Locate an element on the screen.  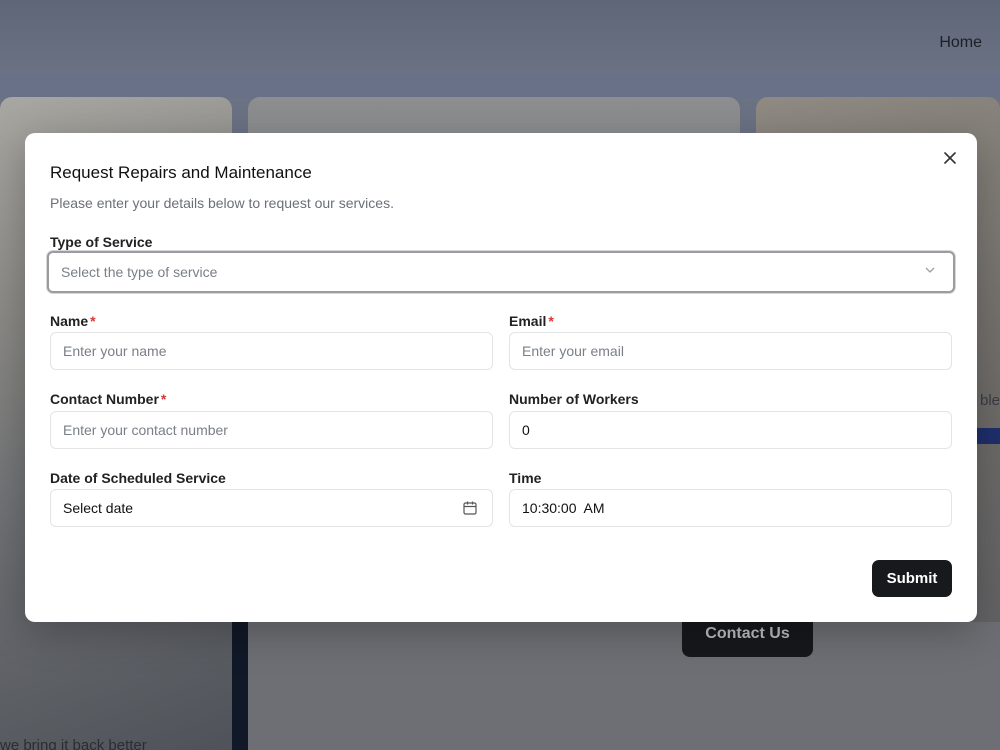
contact-number-label-text: Contact Number is located at coordinates (104, 399).